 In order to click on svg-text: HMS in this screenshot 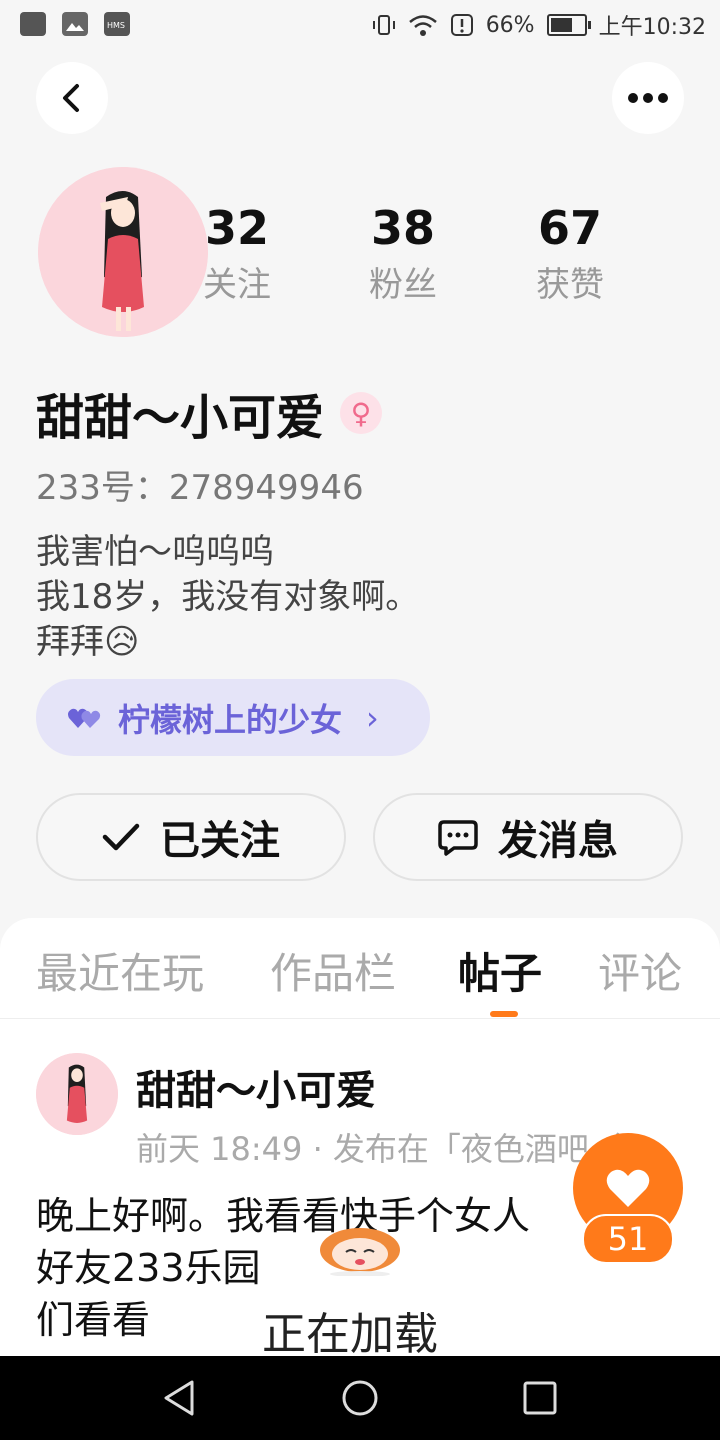, I will do `click(116, 25)`.